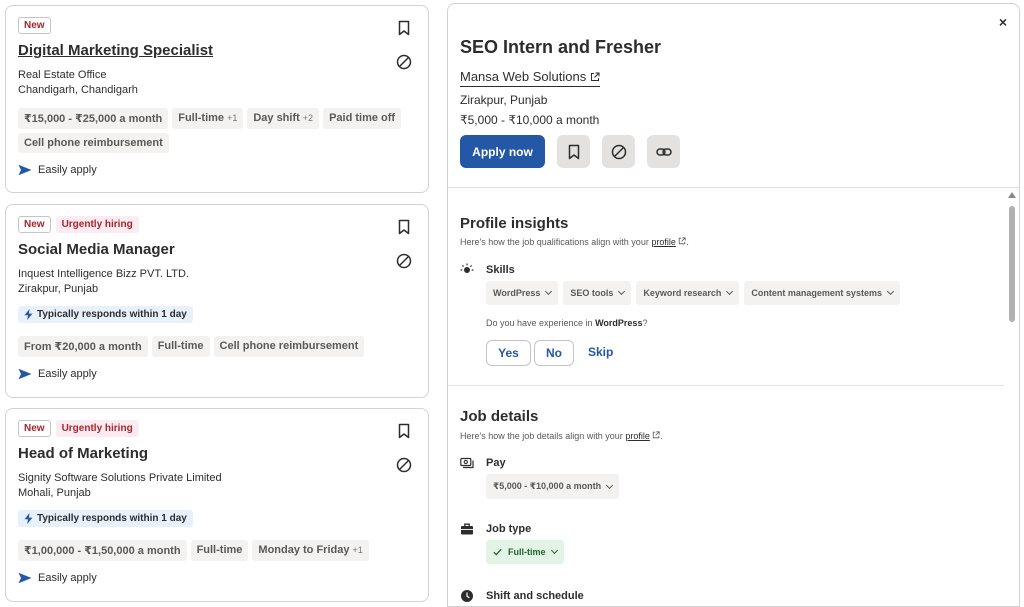 The image size is (1024, 607). I want to click on shift-tag: Day shift +2, so click(283, 118).